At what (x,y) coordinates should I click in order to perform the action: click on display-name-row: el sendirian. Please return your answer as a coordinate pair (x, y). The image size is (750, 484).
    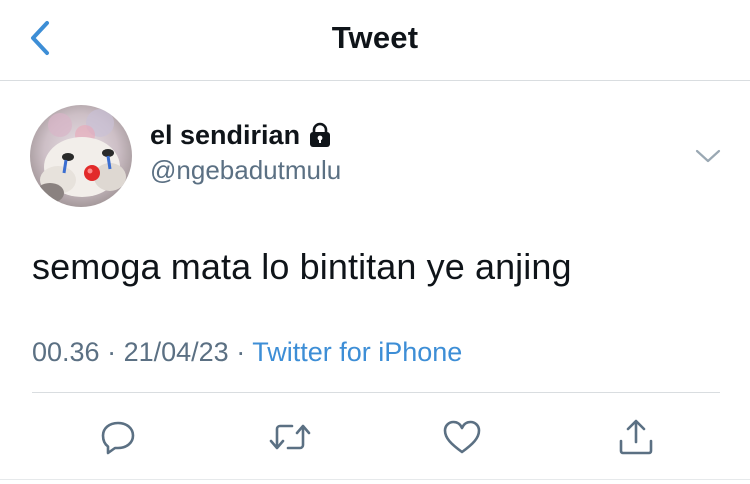
    Looking at the image, I should click on (245, 135).